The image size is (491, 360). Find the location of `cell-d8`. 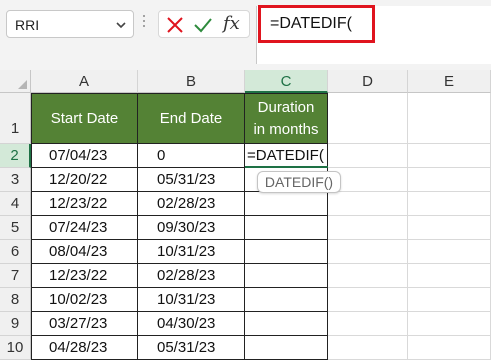

cell-d8 is located at coordinates (368, 300).